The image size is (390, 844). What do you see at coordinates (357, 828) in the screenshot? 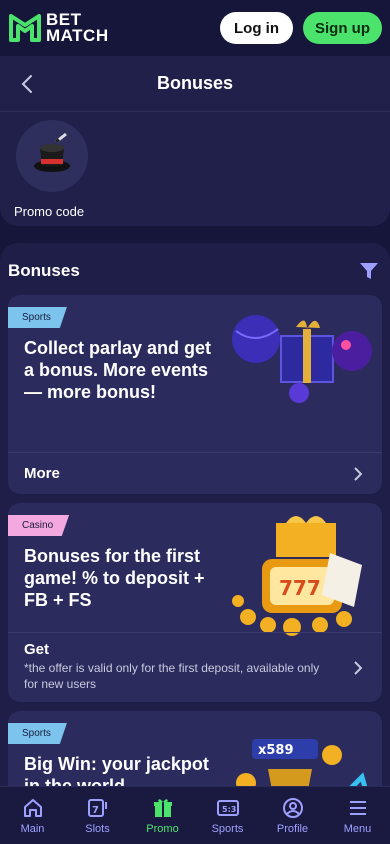
I see `nav-label: Menu` at bounding box center [357, 828].